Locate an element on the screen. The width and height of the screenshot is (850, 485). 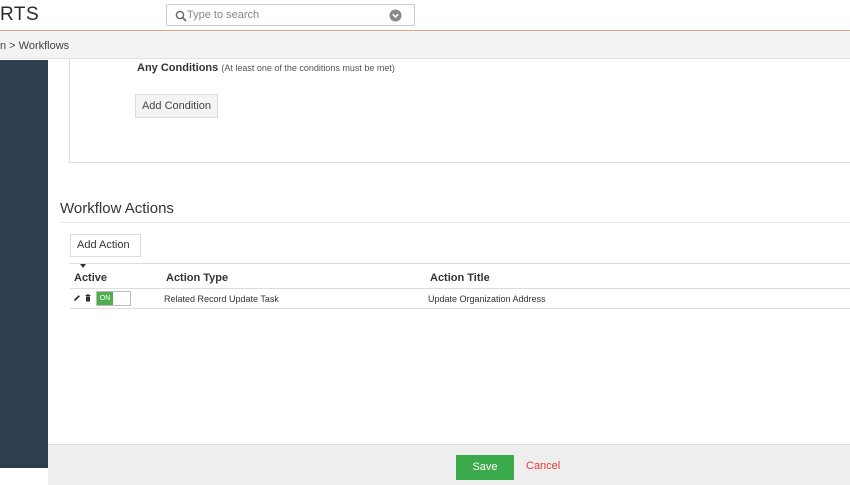
divider is located at coordinates (455, 222).